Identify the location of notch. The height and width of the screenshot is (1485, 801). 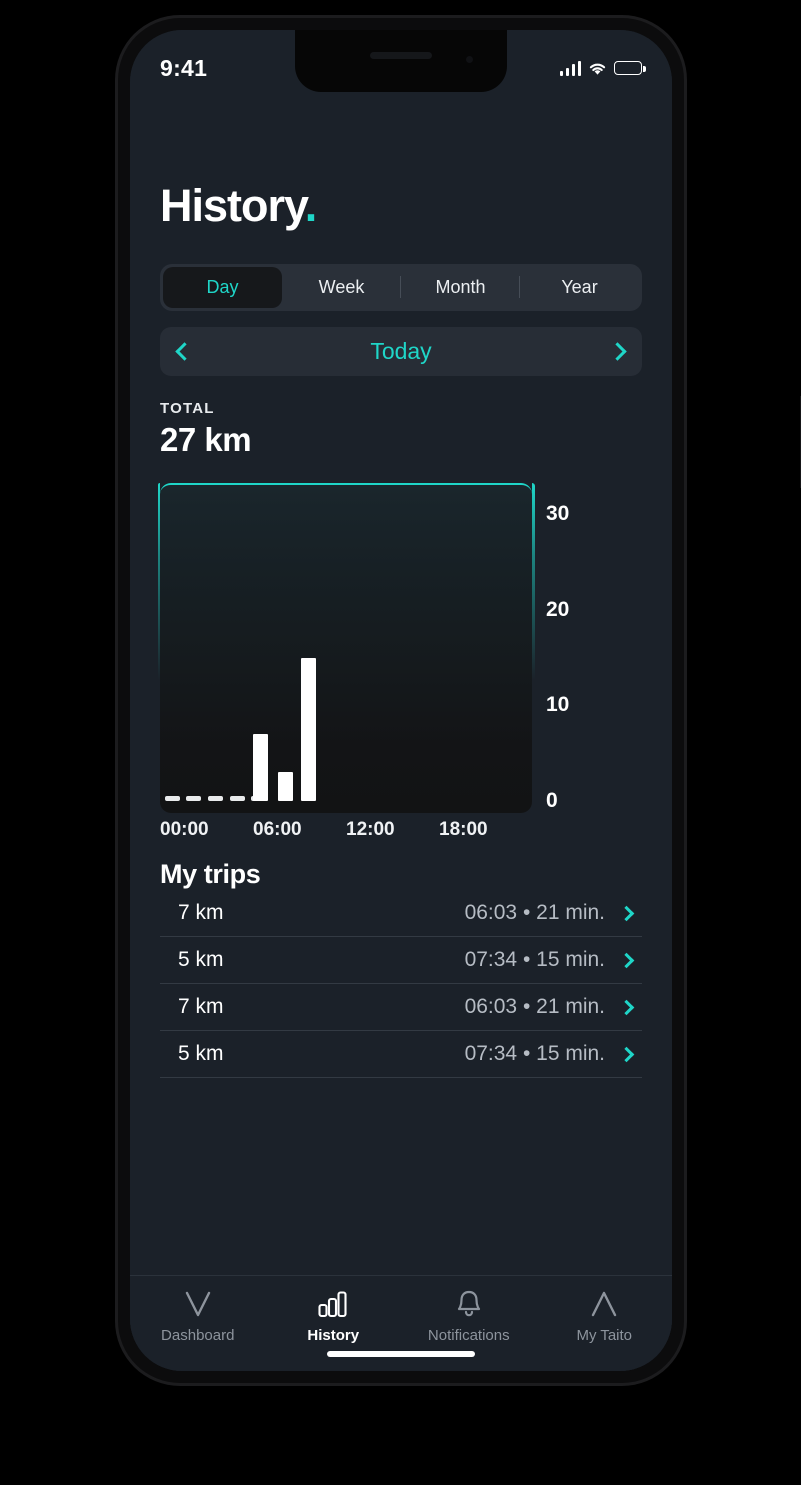
(401, 61).